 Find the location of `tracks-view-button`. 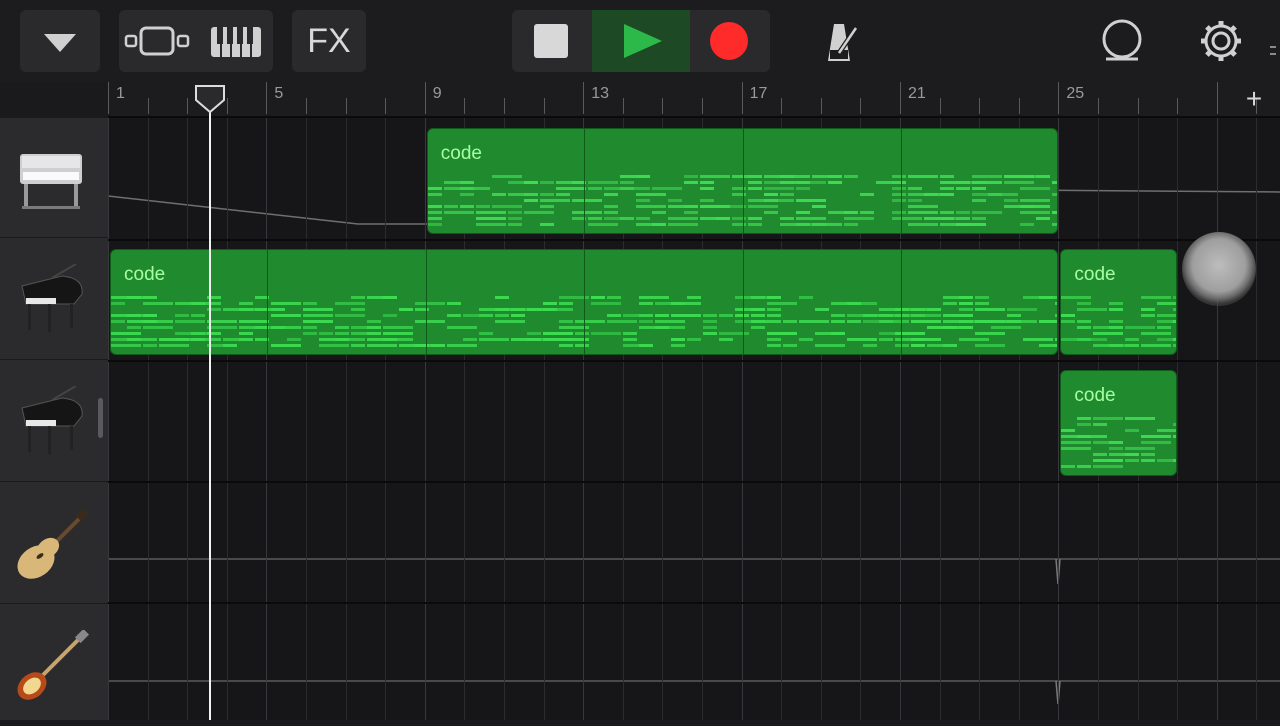

tracks-view-button is located at coordinates (157, 41).